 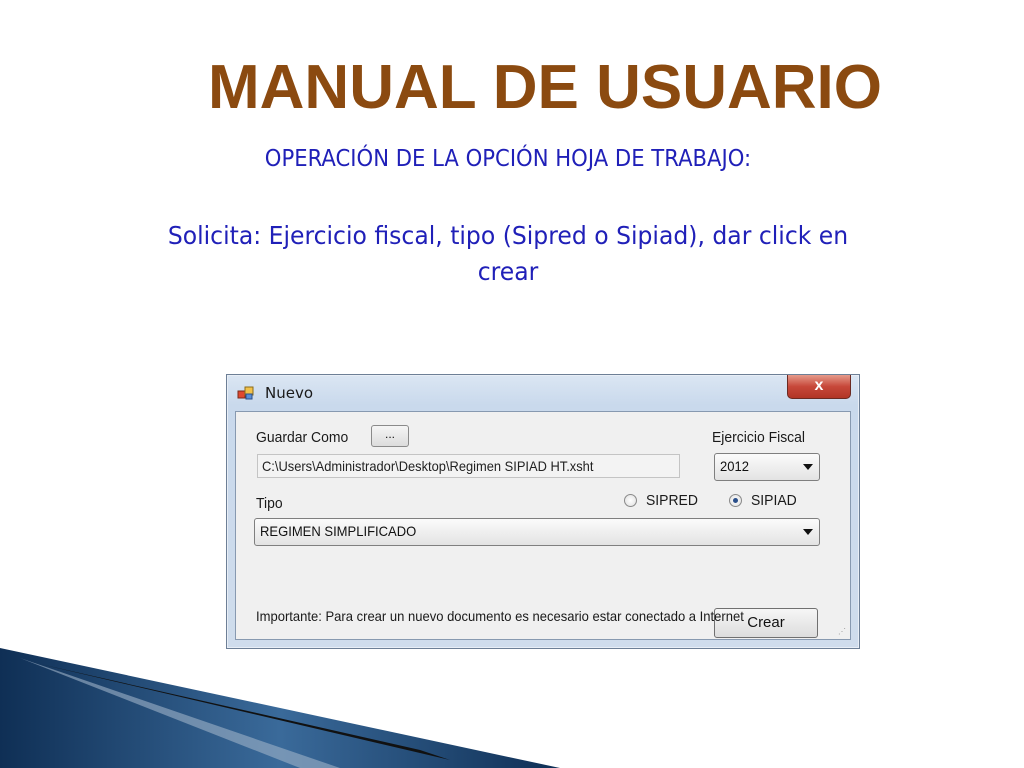 What do you see at coordinates (734, 466) in the screenshot?
I see `fiscal-year-value: 2012` at bounding box center [734, 466].